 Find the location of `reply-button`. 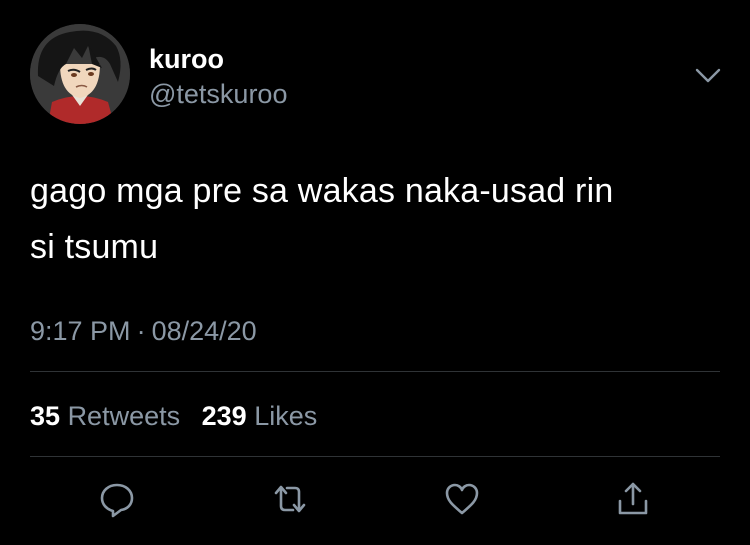

reply-button is located at coordinates (117, 499).